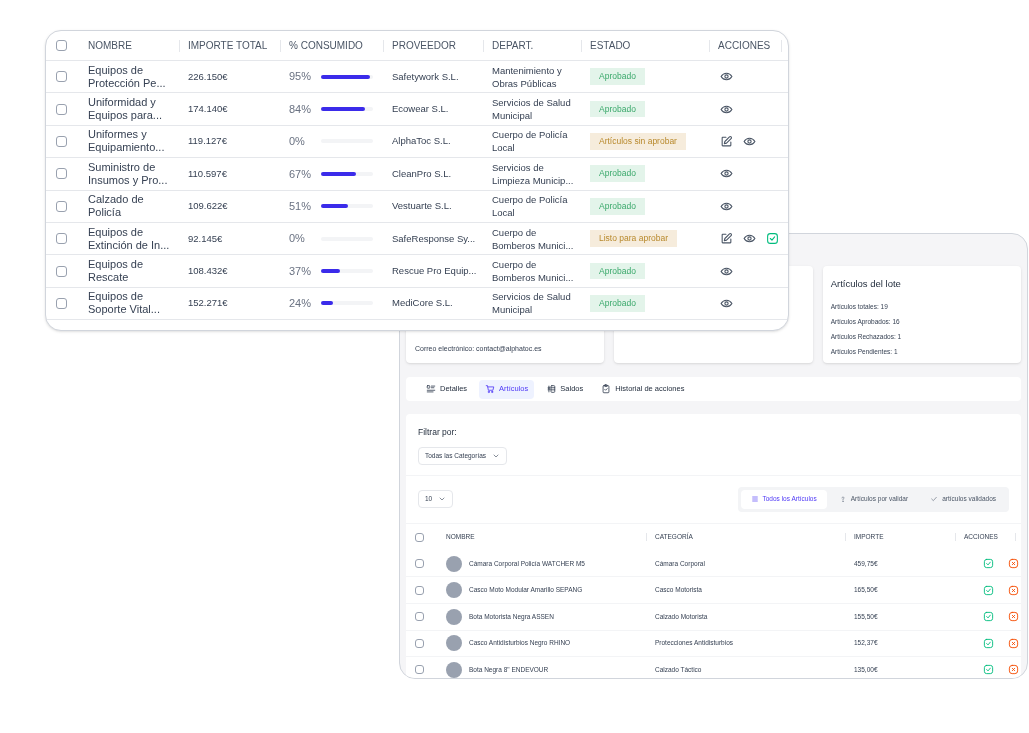 Image resolution: width=1029 pixels, height=733 pixels. What do you see at coordinates (426, 76) in the screenshot?
I see `supplier-cell-text: Safetywork S.L.` at bounding box center [426, 76].